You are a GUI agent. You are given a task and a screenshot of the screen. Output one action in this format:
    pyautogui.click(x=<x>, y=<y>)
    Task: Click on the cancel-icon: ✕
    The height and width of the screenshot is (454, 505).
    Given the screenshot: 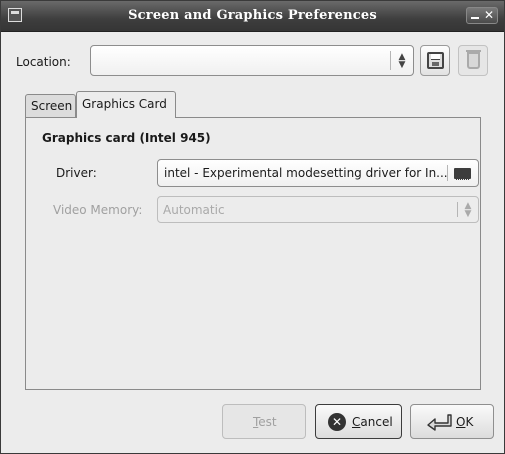 What is the action you would take?
    pyautogui.click(x=337, y=422)
    